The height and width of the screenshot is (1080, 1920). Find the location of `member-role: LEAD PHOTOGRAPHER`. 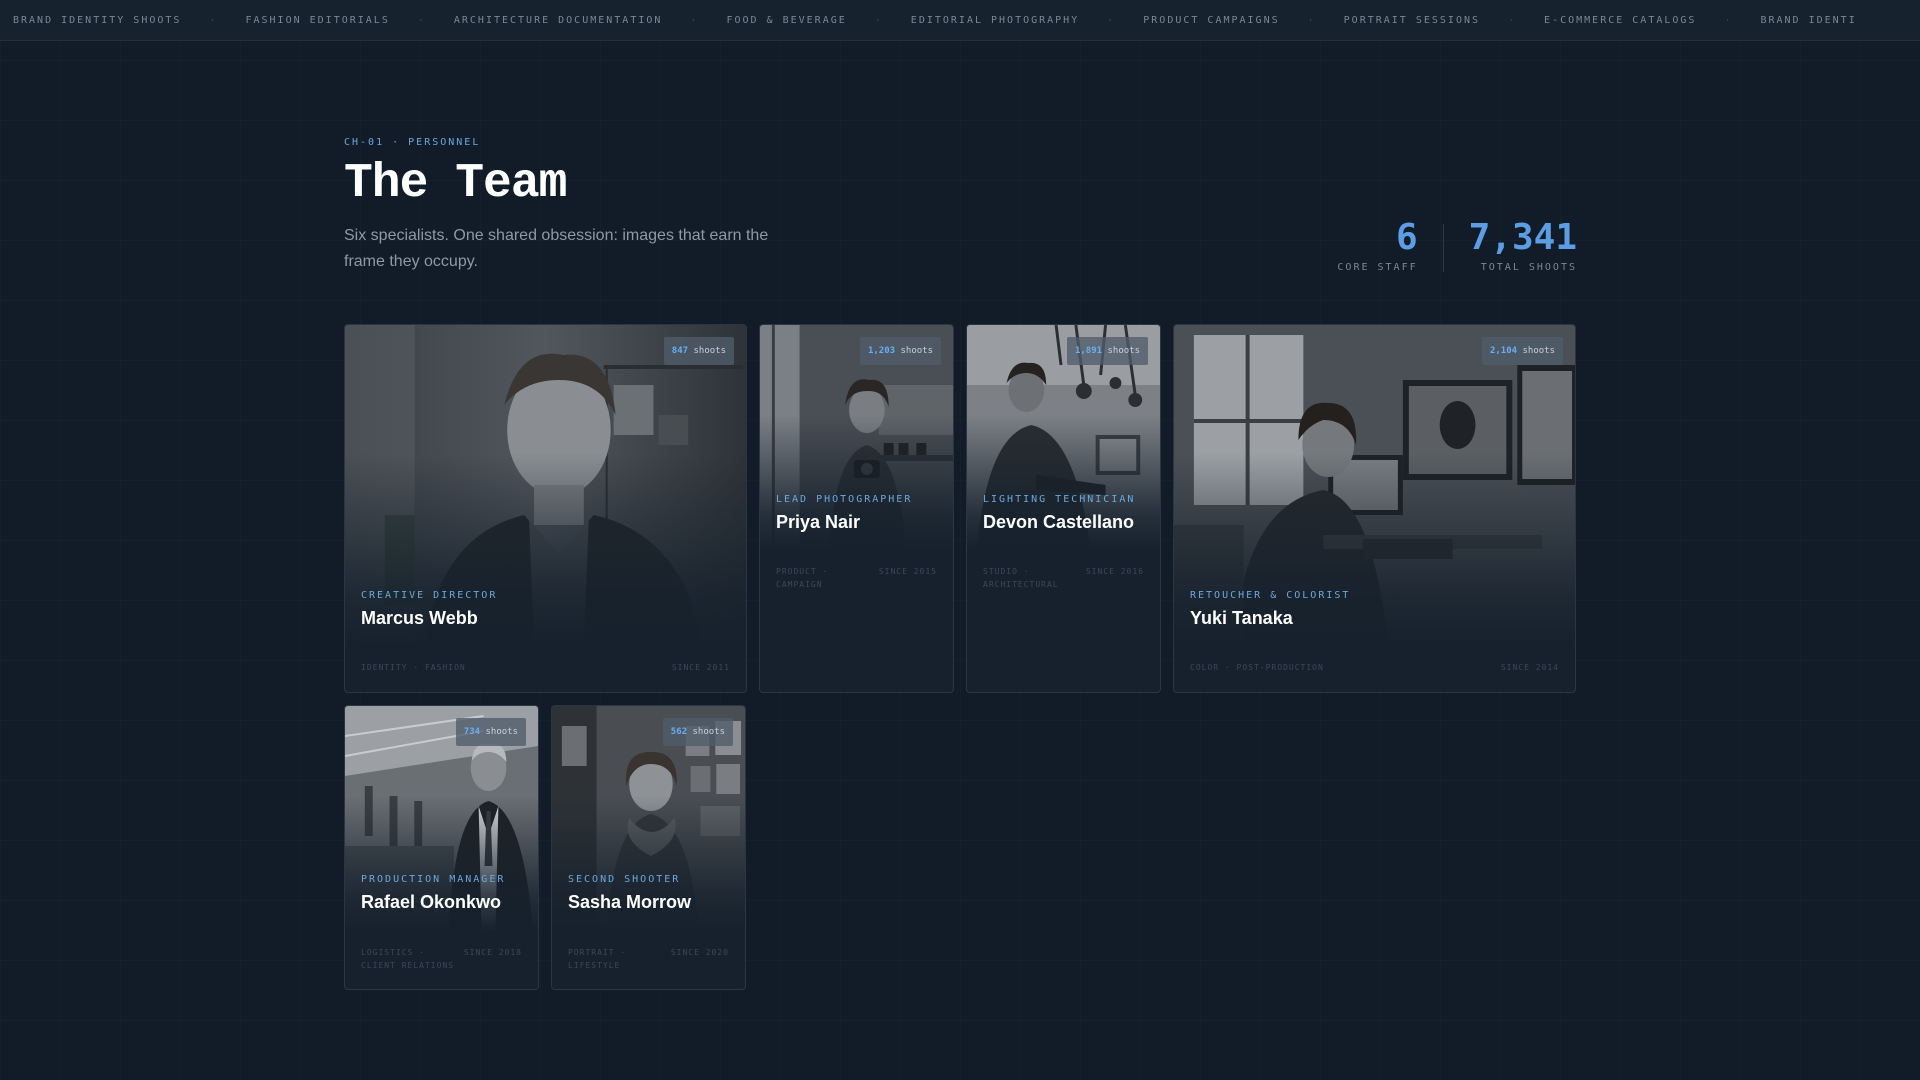

member-role: LEAD PHOTOGRAPHER is located at coordinates (844, 499).